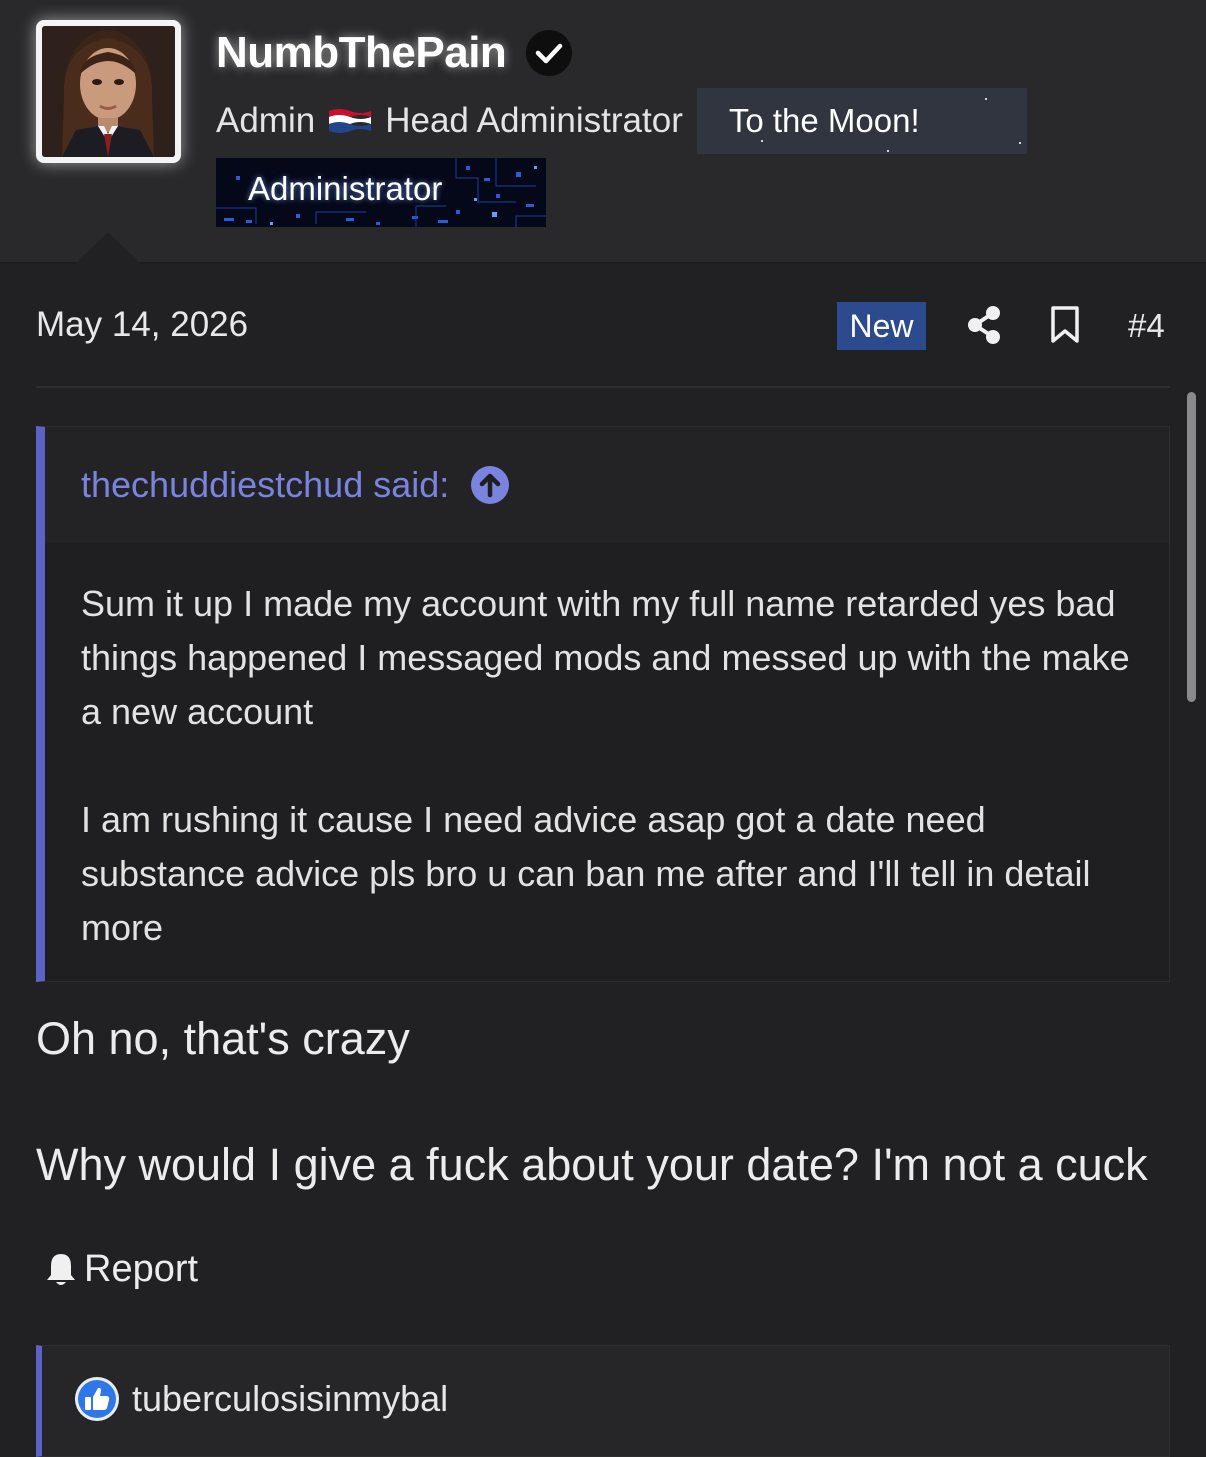 The width and height of the screenshot is (1206, 1457). What do you see at coordinates (534, 120) in the screenshot?
I see `user-role: Head Administrator` at bounding box center [534, 120].